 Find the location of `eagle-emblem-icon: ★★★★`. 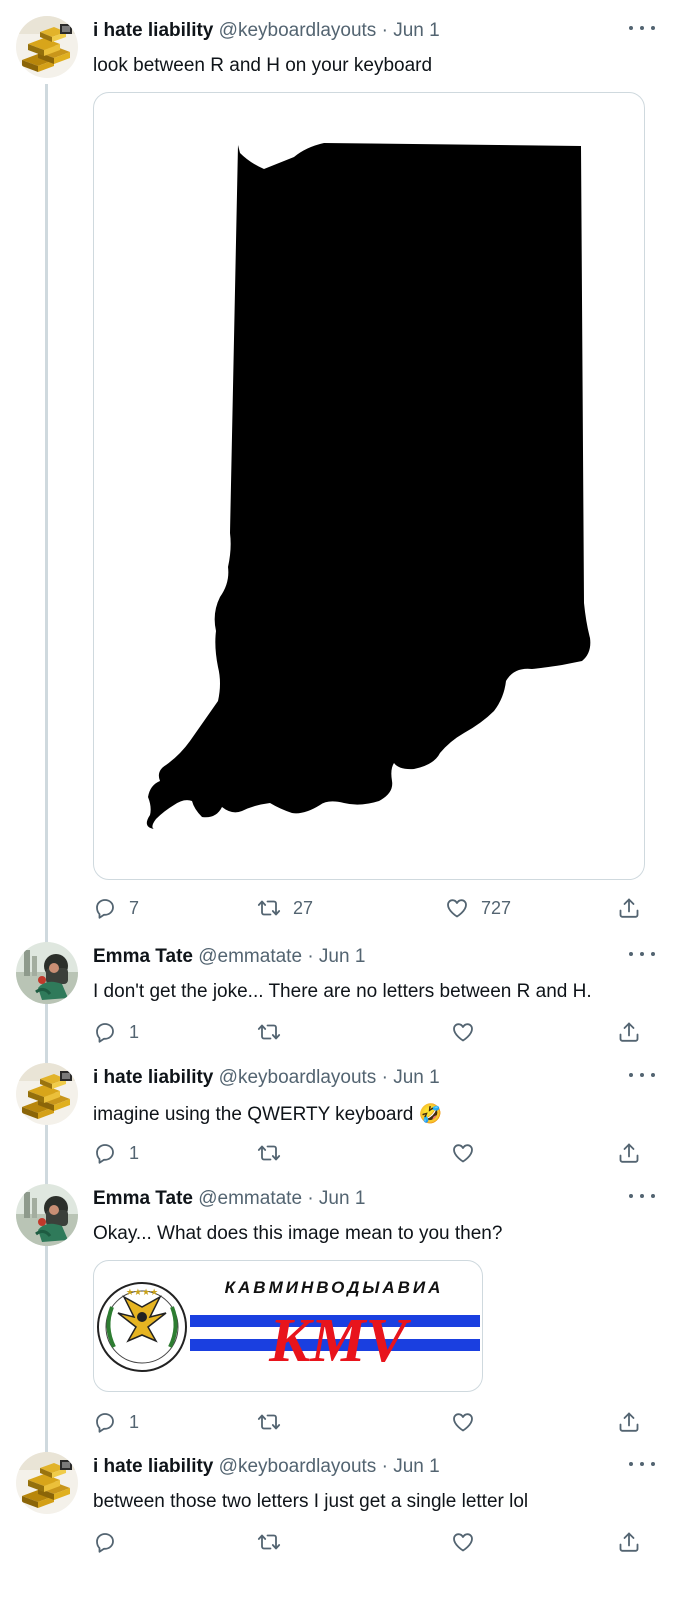

eagle-emblem-icon: ★★★★ is located at coordinates (142, 1327).